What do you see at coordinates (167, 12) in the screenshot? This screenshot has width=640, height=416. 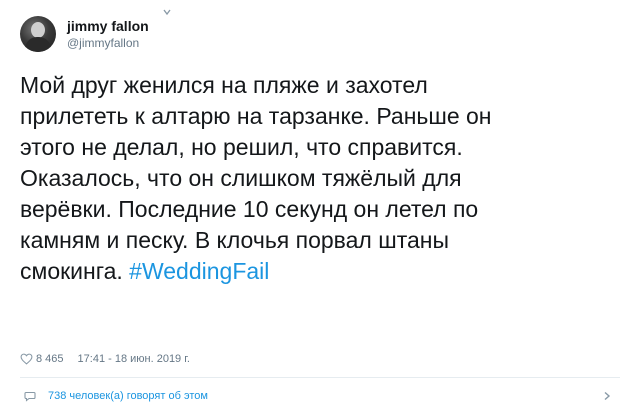 I see `caret-down-icon` at bounding box center [167, 12].